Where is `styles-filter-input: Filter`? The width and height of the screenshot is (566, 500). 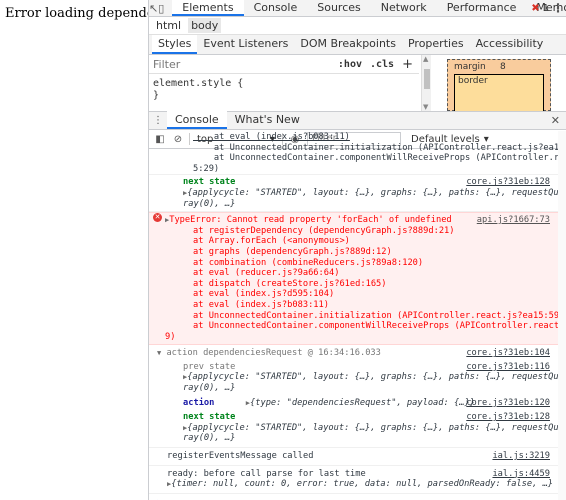
styles-filter-input: Filter is located at coordinates (243, 64).